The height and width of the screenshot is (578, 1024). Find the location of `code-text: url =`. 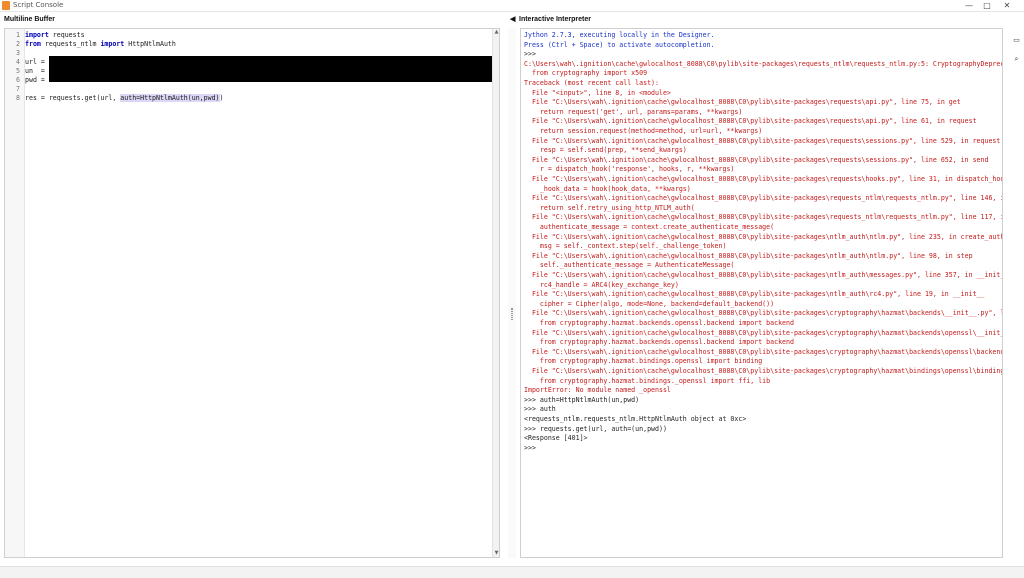

code-text: url = is located at coordinates (37, 62).